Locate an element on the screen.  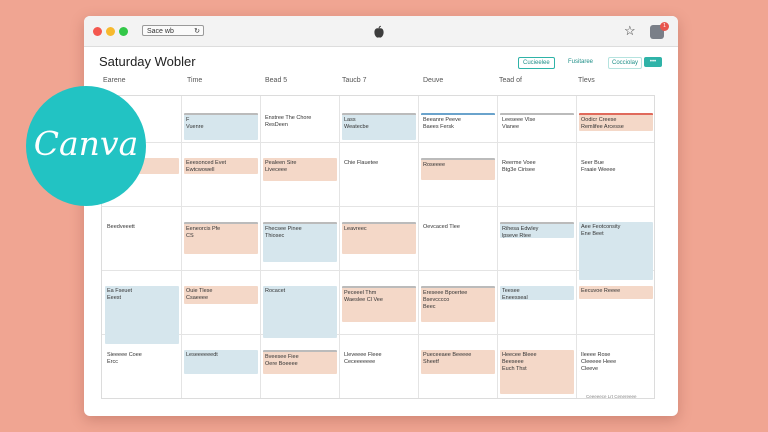
event-card: Pueceeaee Beeeee Sheetf is located at coordinates (458, 362).